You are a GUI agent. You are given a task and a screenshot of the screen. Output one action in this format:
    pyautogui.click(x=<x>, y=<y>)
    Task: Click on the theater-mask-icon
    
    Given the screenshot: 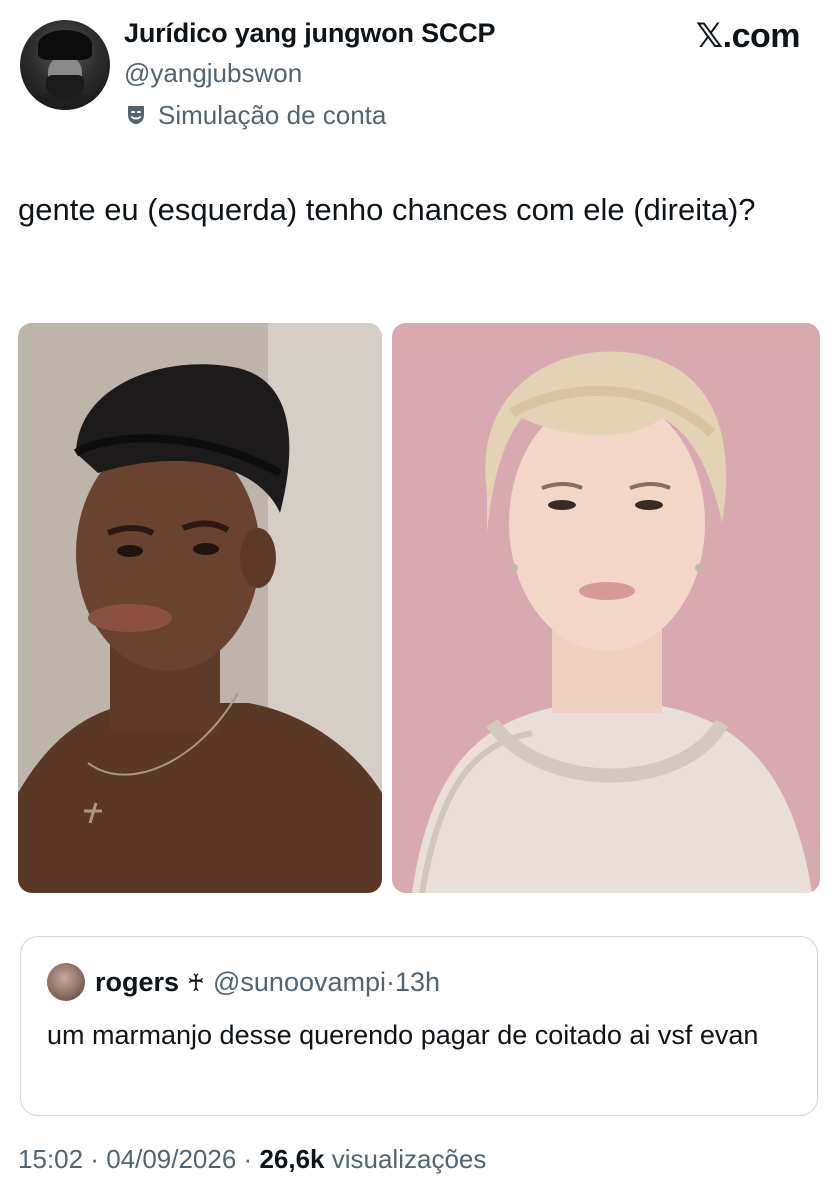 What is the action you would take?
    pyautogui.click(x=136, y=115)
    